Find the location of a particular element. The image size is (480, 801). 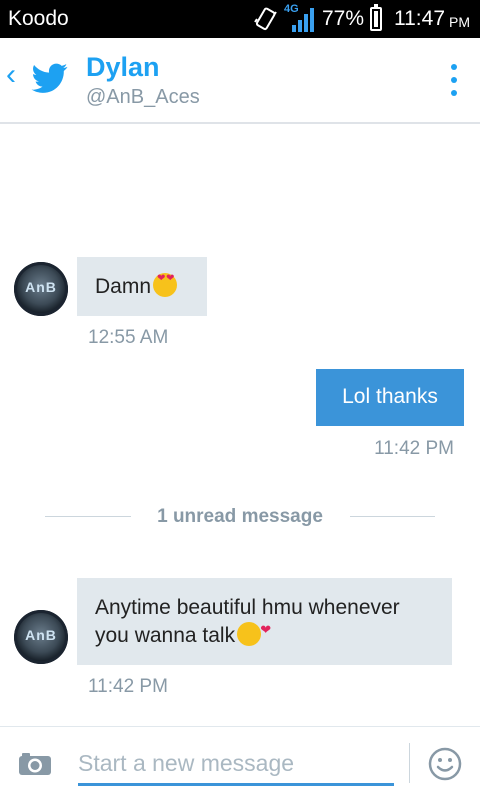

status-bar: Koodo 4G 77% 11:47 PM is located at coordinates (240, 19).